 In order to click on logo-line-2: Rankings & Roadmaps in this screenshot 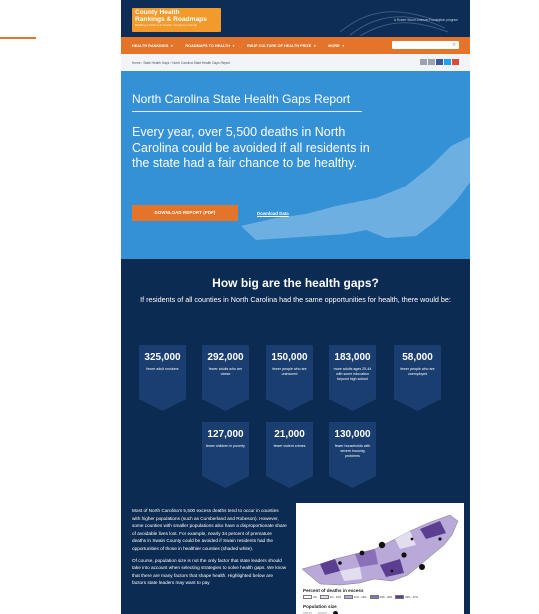, I will do `click(171, 19)`.